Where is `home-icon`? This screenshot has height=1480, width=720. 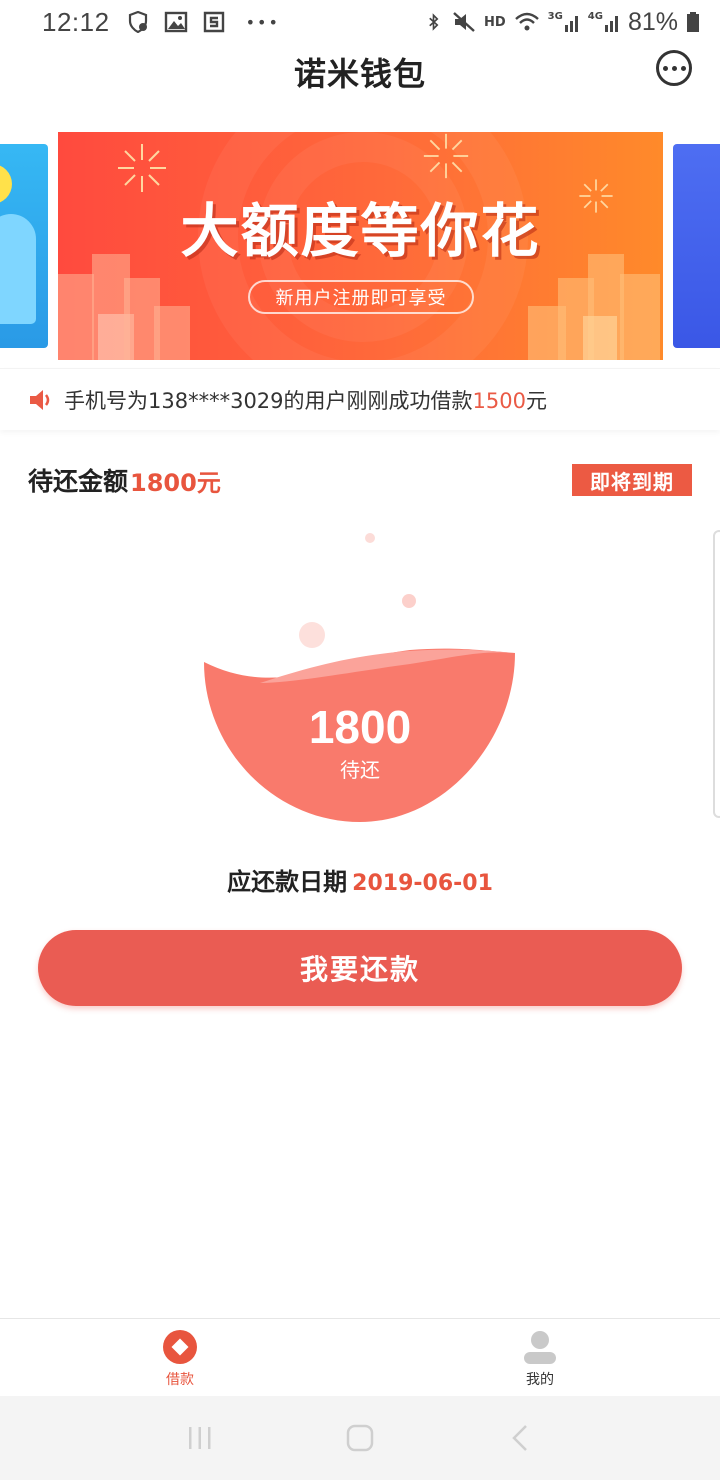 home-icon is located at coordinates (360, 1438).